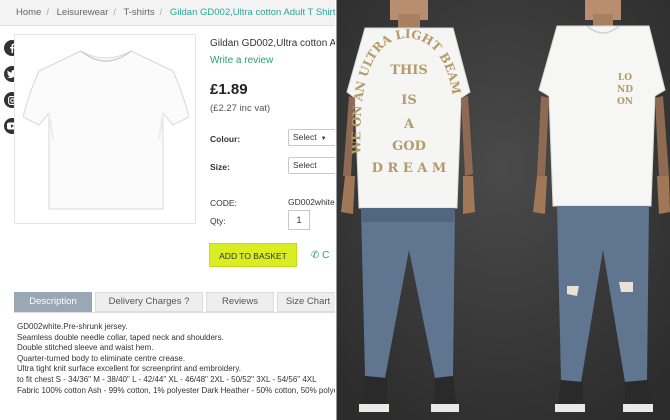 This screenshot has width=670, height=420. What do you see at coordinates (72, 326) in the screenshot?
I see `description-line: GD002white.Pre-shrunk jersey.` at bounding box center [72, 326].